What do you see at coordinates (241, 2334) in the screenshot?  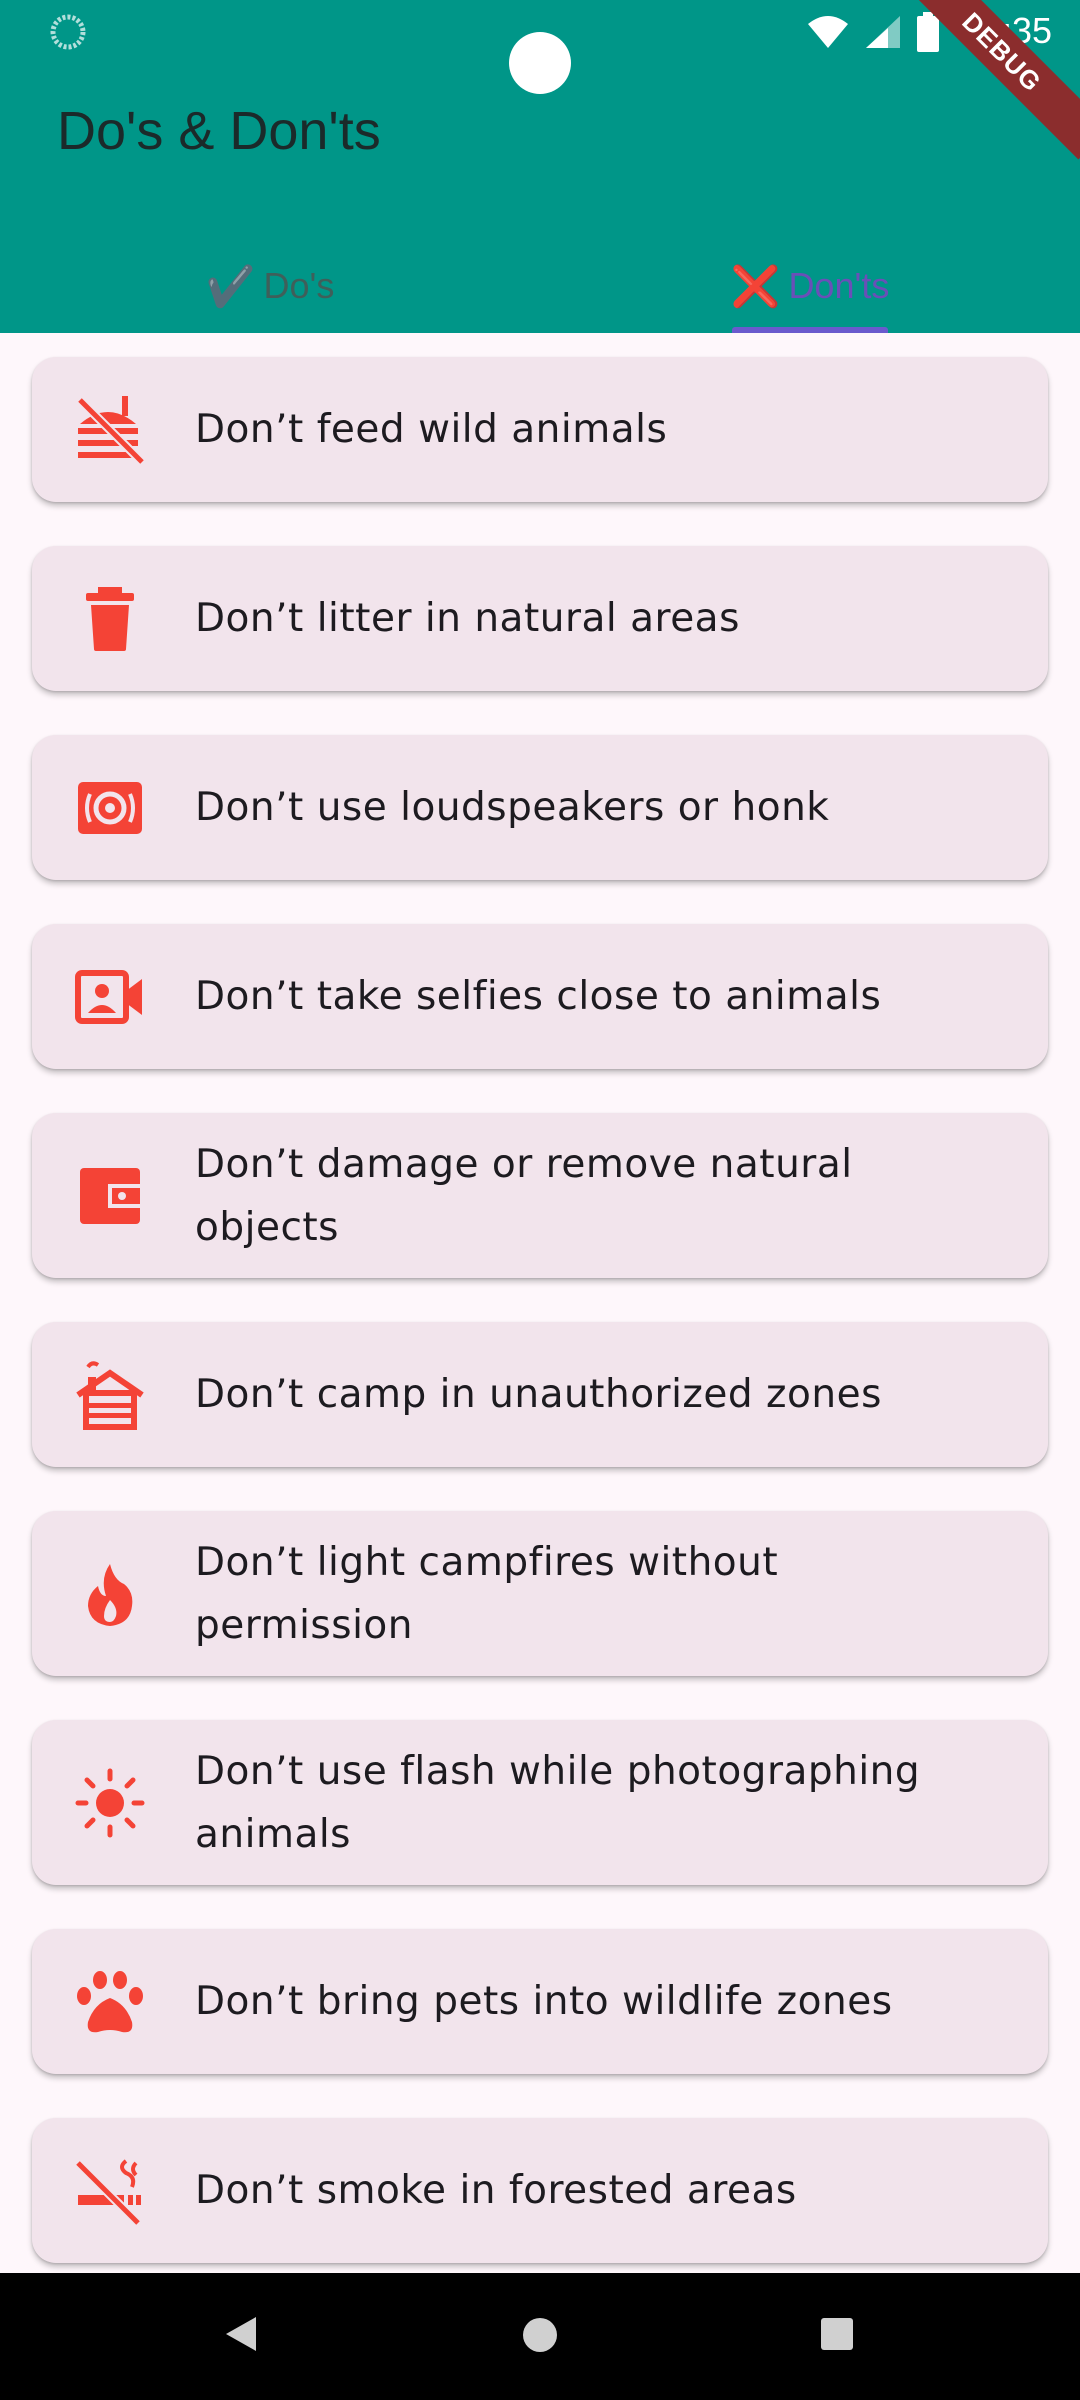 I see `back-icon` at bounding box center [241, 2334].